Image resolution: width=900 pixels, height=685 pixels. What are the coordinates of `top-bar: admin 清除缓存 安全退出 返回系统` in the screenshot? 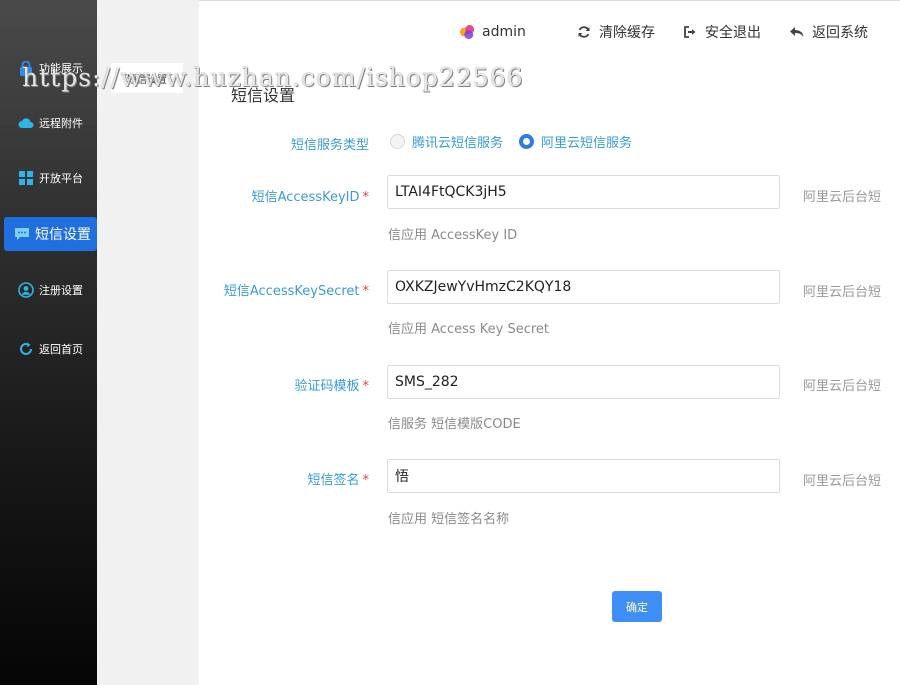 It's located at (549, 31).